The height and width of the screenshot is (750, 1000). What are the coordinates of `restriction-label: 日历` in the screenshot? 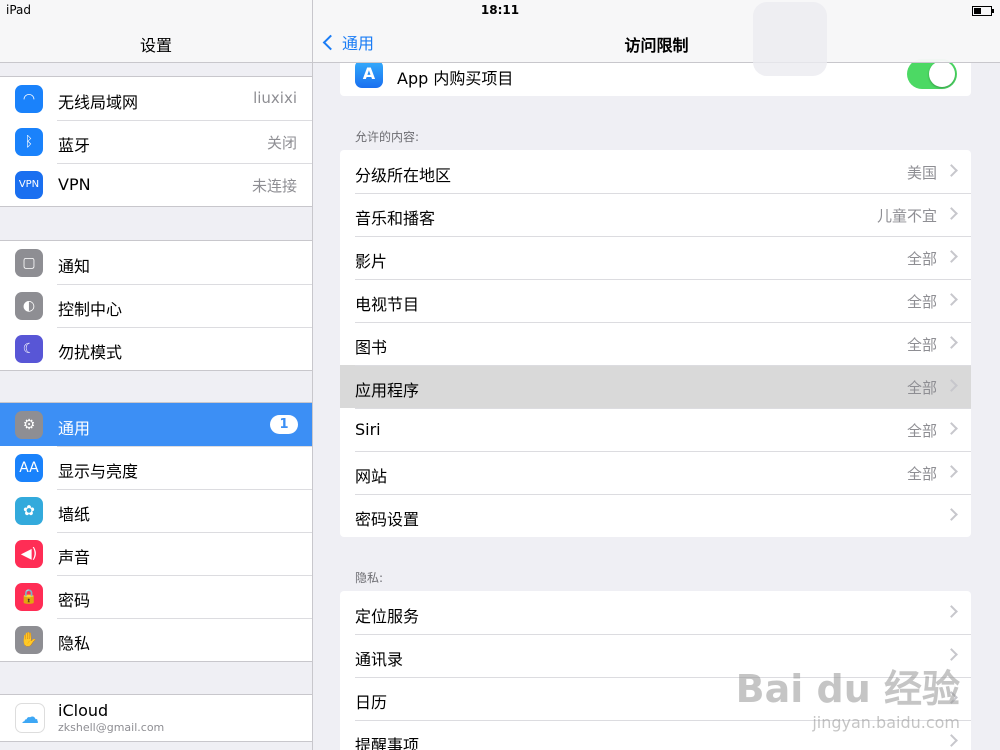 It's located at (371, 702).